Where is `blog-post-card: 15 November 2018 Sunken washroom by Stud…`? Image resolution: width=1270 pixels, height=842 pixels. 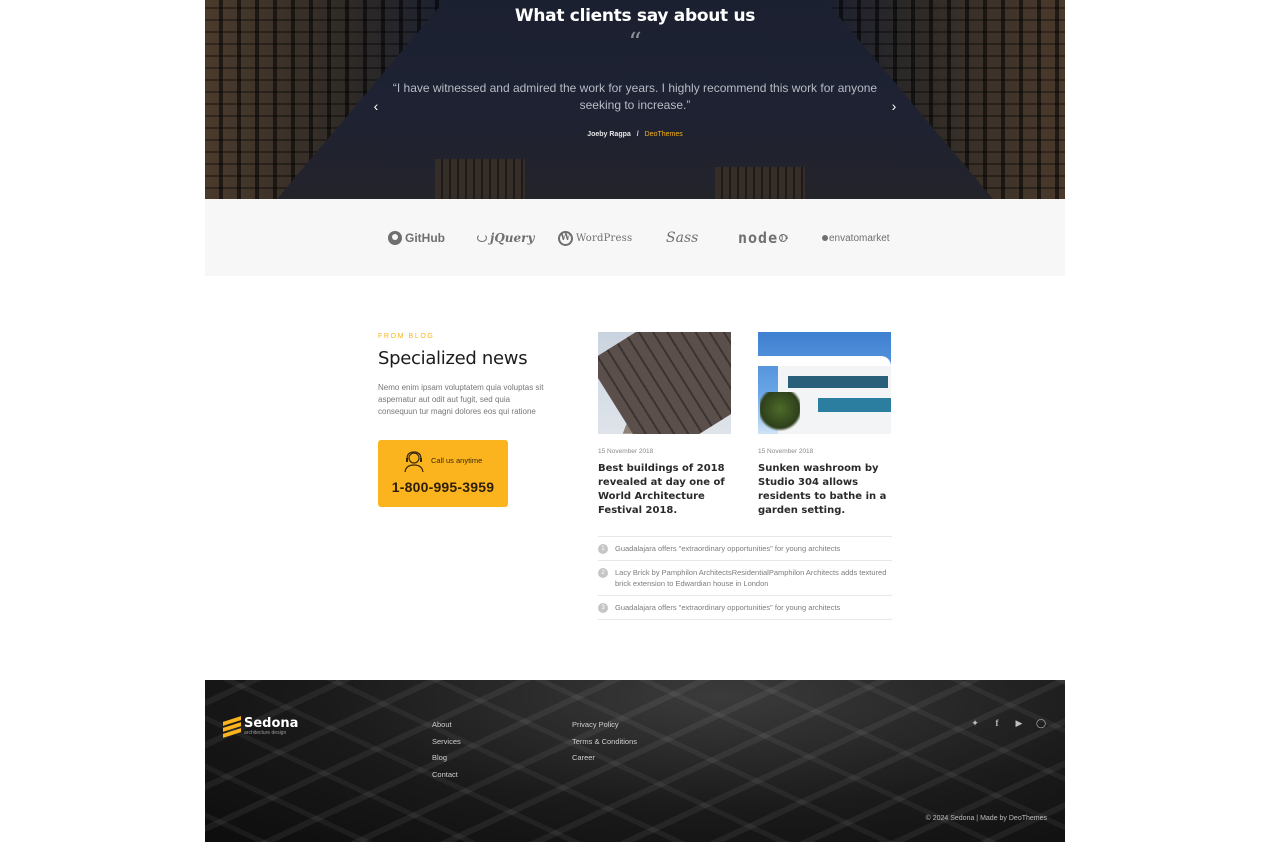 blog-post-card: 15 November 2018 Sunken washroom by Stud… is located at coordinates (825, 425).